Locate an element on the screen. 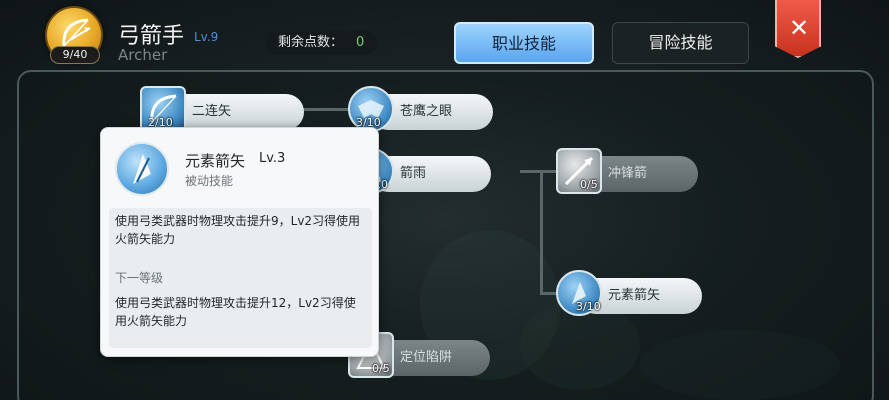 This screenshot has width=889, height=400. tooltip-next-level-label: 下一等级 is located at coordinates (139, 278).